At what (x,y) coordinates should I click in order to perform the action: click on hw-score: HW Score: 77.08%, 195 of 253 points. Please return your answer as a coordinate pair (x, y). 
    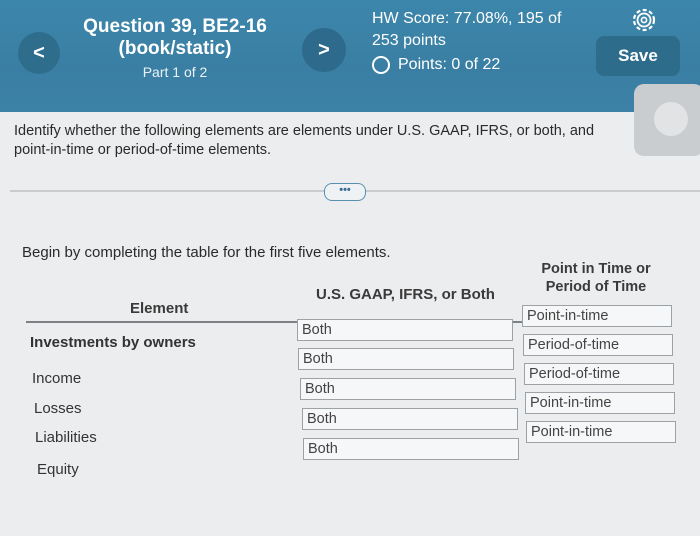
    Looking at the image, I should click on (467, 29).